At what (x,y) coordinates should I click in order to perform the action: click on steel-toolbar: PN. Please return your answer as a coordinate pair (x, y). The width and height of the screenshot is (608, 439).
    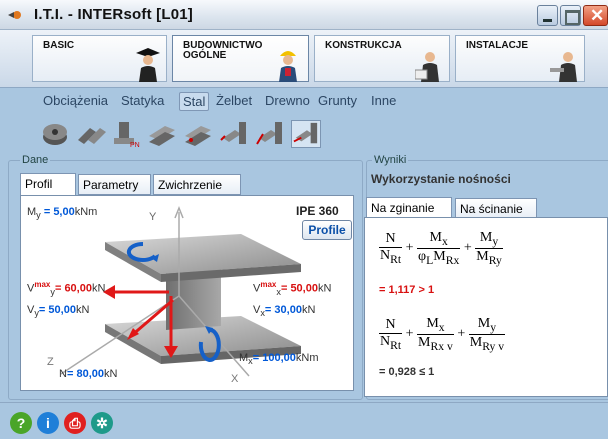
    Looking at the image, I should click on (304, 133).